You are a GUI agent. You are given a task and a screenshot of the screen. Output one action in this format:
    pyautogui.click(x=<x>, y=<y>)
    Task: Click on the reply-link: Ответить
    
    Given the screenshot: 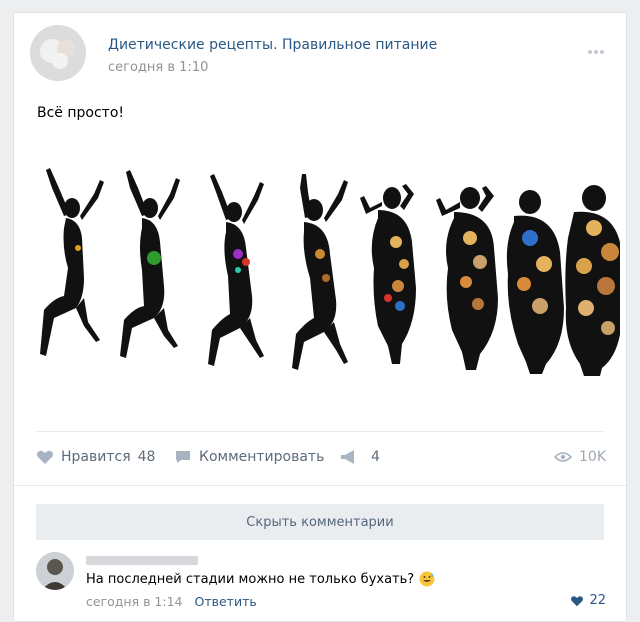 What is the action you would take?
    pyautogui.click(x=225, y=601)
    